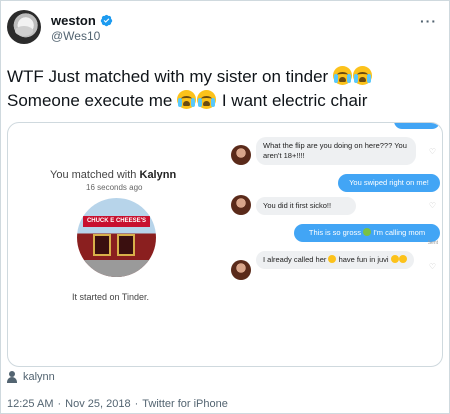 The image size is (450, 414). I want to click on chat-bubble-top-cut, so click(417, 126).